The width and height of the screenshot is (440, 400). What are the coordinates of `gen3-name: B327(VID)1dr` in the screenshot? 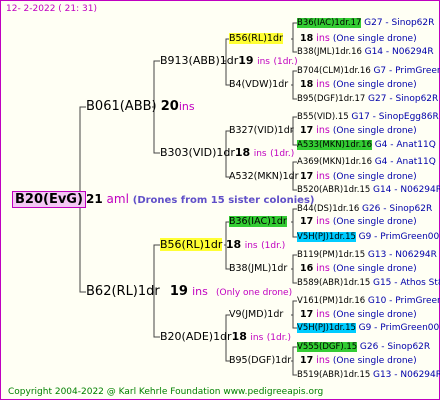 It's located at (261, 130).